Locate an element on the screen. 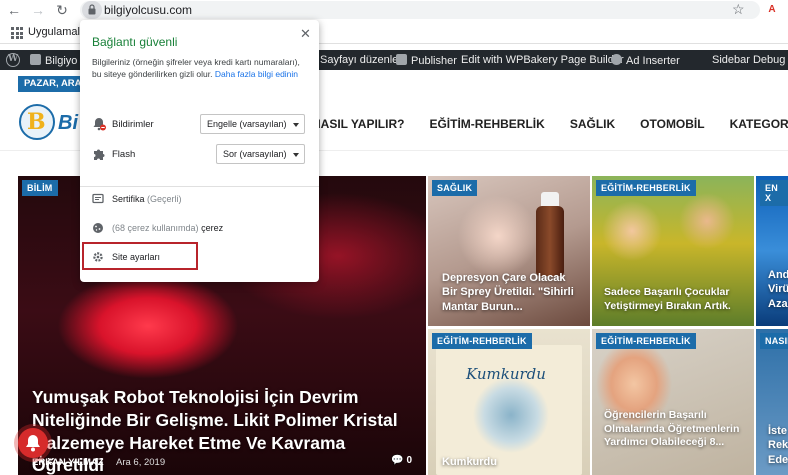  nav-item-kategoriler: KATEGORİLER is located at coordinates (759, 124).